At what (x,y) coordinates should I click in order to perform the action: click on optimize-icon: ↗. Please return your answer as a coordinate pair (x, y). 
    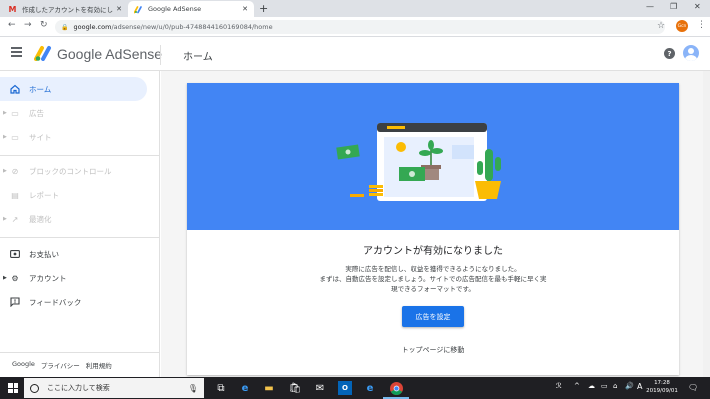
    Looking at the image, I should click on (15, 219).